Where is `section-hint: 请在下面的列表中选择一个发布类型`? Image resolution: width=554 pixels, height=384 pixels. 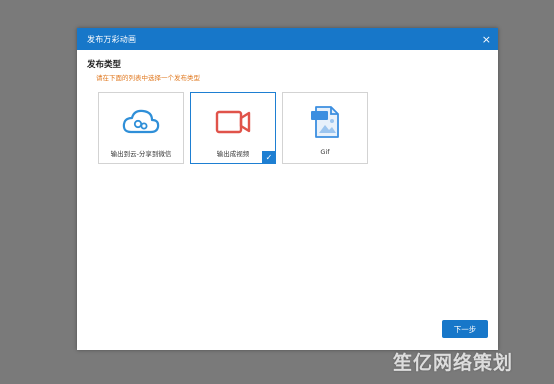 section-hint: 请在下面的列表中选择一个发布类型 is located at coordinates (148, 78).